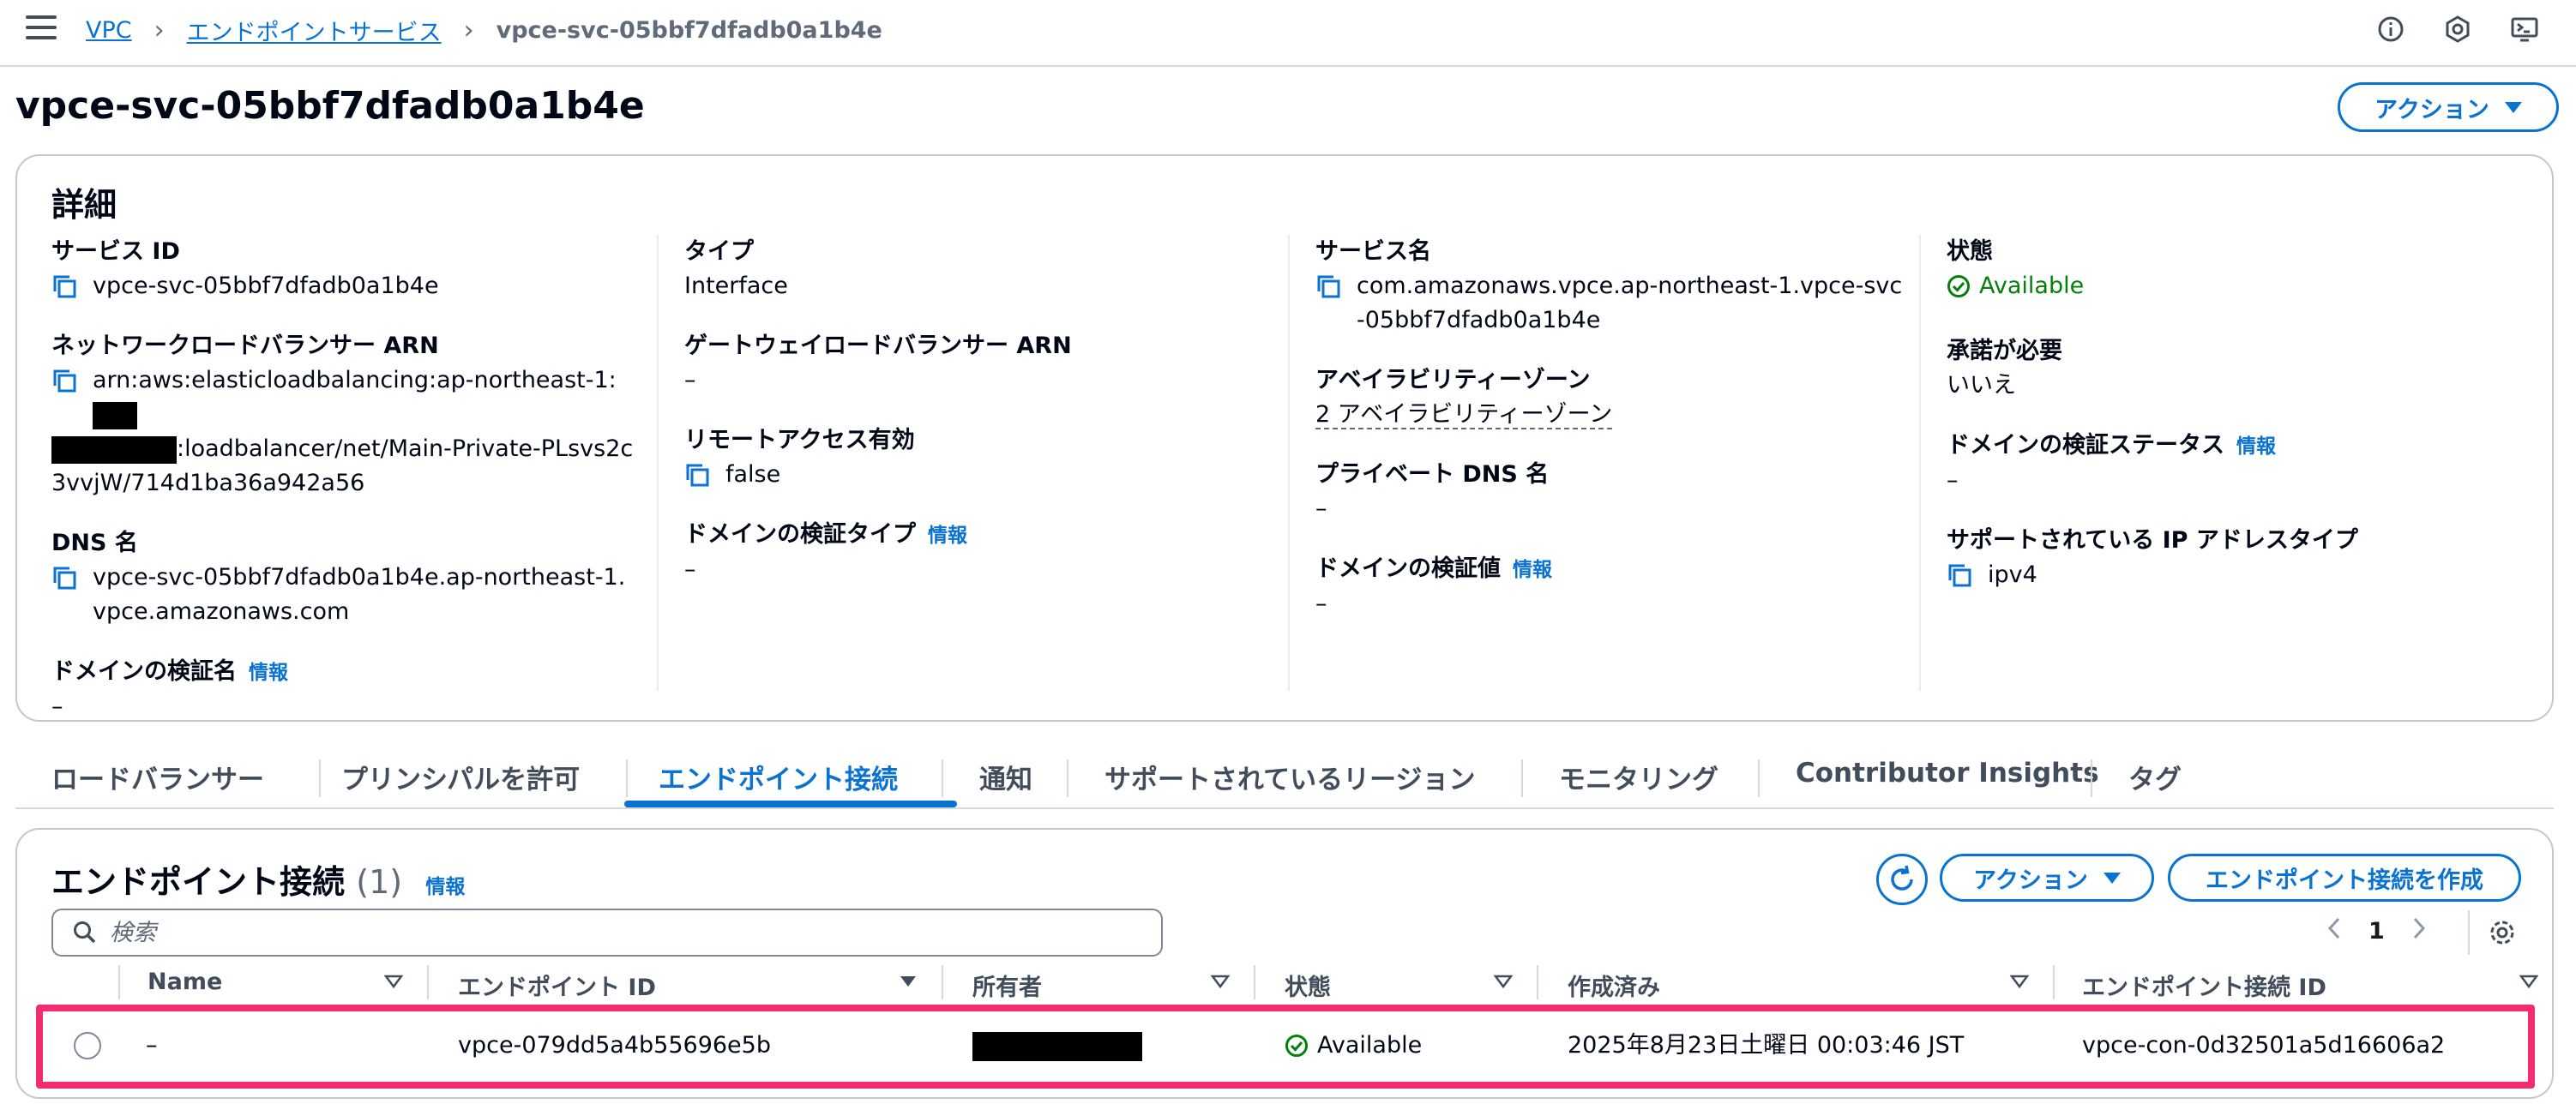 The height and width of the screenshot is (1116, 2576). Describe the element at coordinates (1614, 985) in the screenshot. I see `column-header-created: 作成済み` at that location.